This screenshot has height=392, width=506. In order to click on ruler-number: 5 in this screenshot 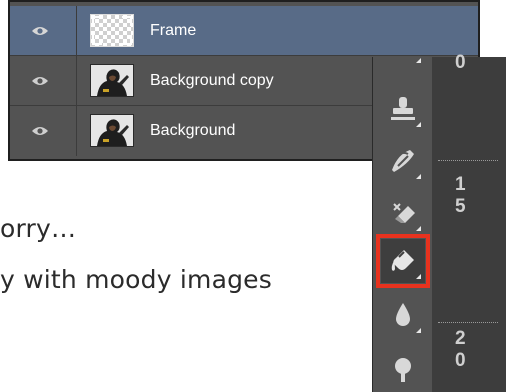, I will do `click(460, 206)`.